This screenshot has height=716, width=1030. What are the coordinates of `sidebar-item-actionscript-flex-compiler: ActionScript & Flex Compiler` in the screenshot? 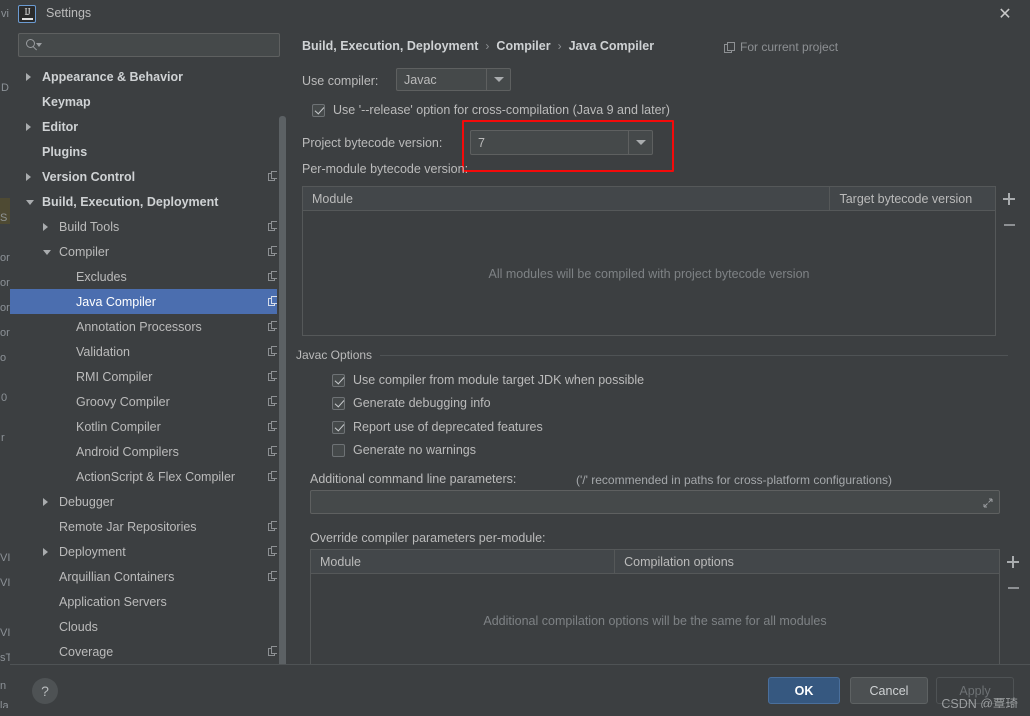 It's located at (149, 476).